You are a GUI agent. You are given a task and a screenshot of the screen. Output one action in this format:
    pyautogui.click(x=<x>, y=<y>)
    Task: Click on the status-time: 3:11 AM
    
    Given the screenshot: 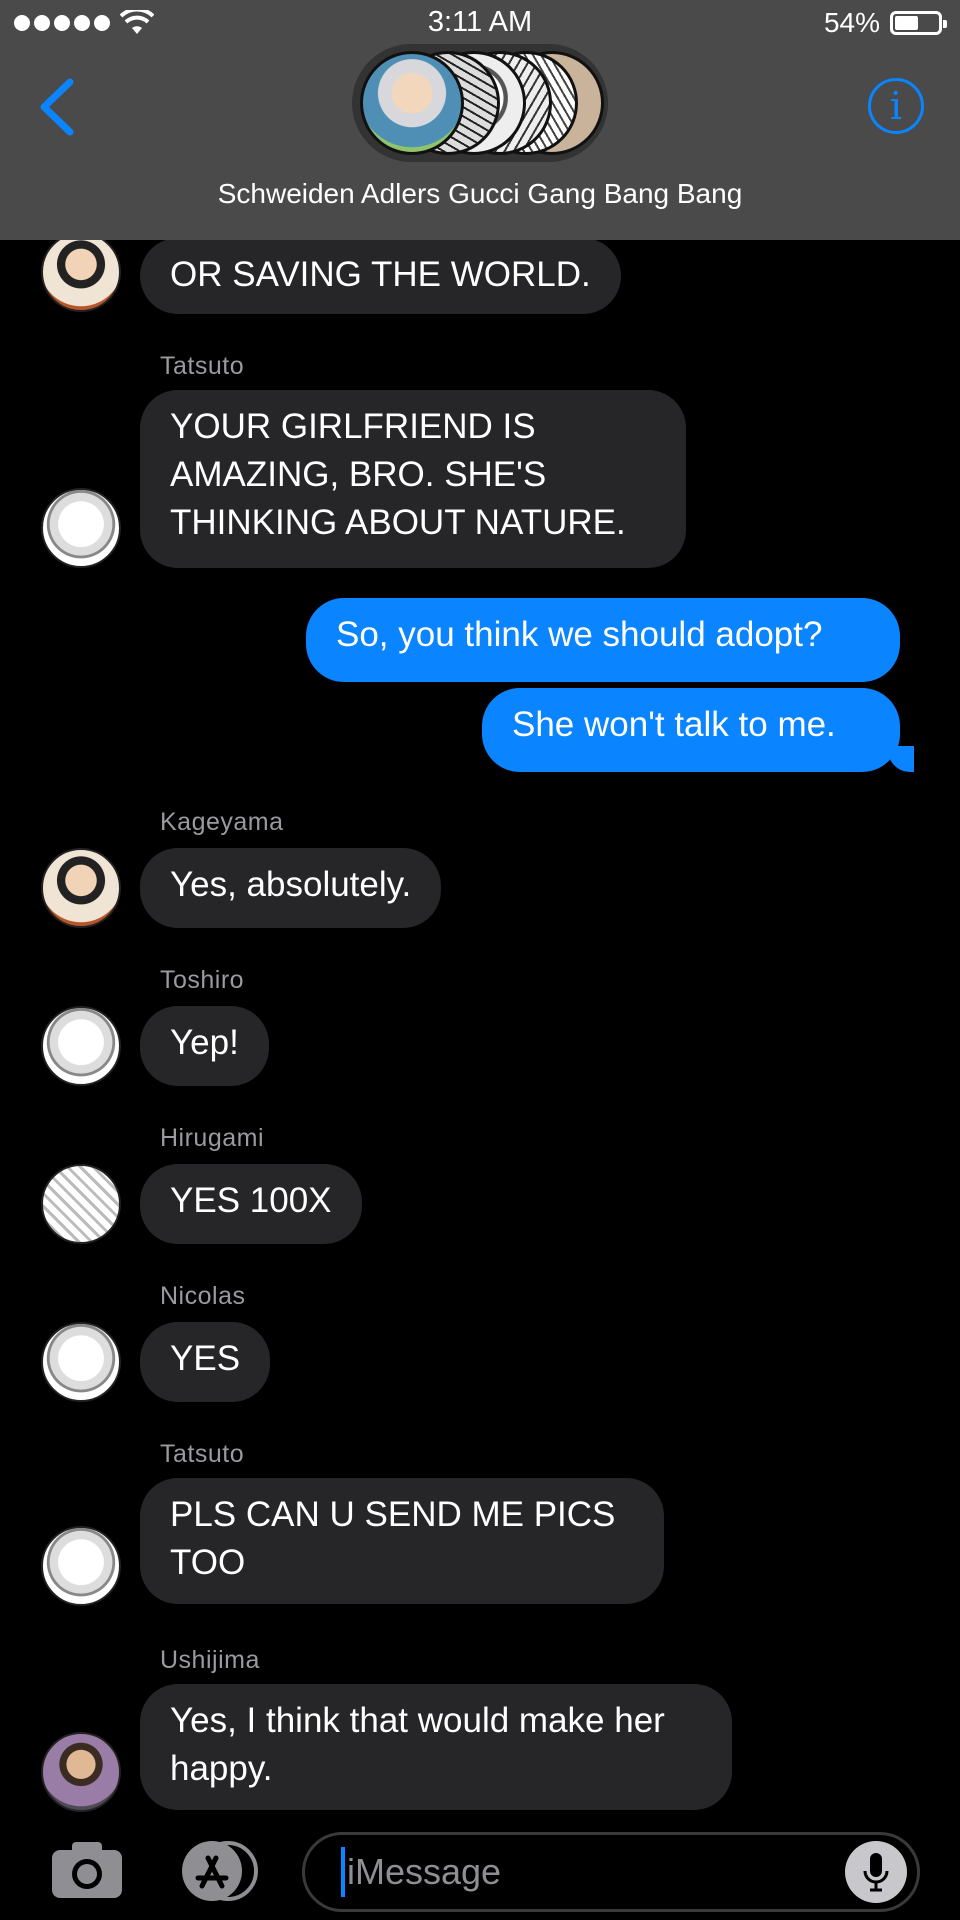 What is the action you would take?
    pyautogui.click(x=480, y=22)
    